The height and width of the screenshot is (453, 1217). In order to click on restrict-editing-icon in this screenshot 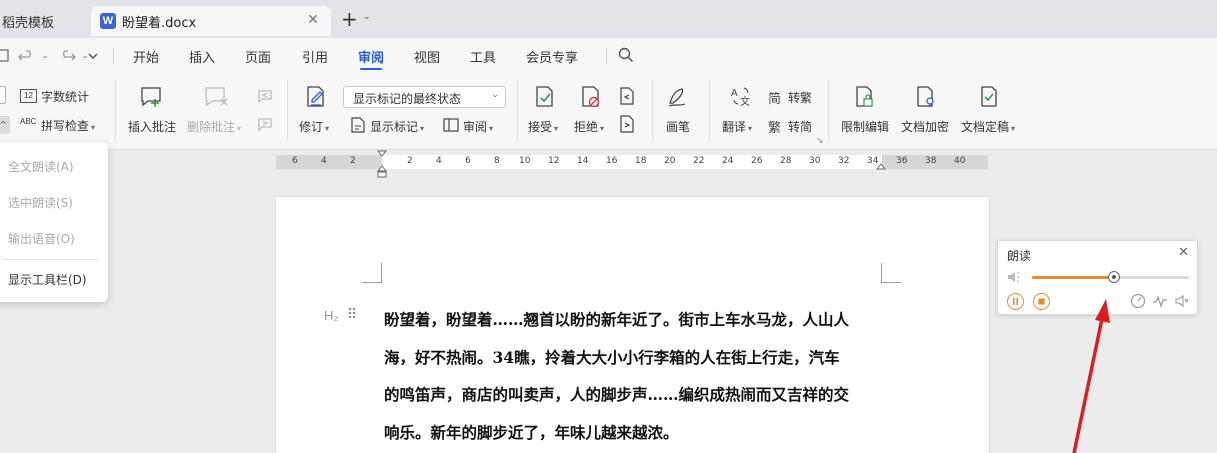, I will do `click(864, 96)`.